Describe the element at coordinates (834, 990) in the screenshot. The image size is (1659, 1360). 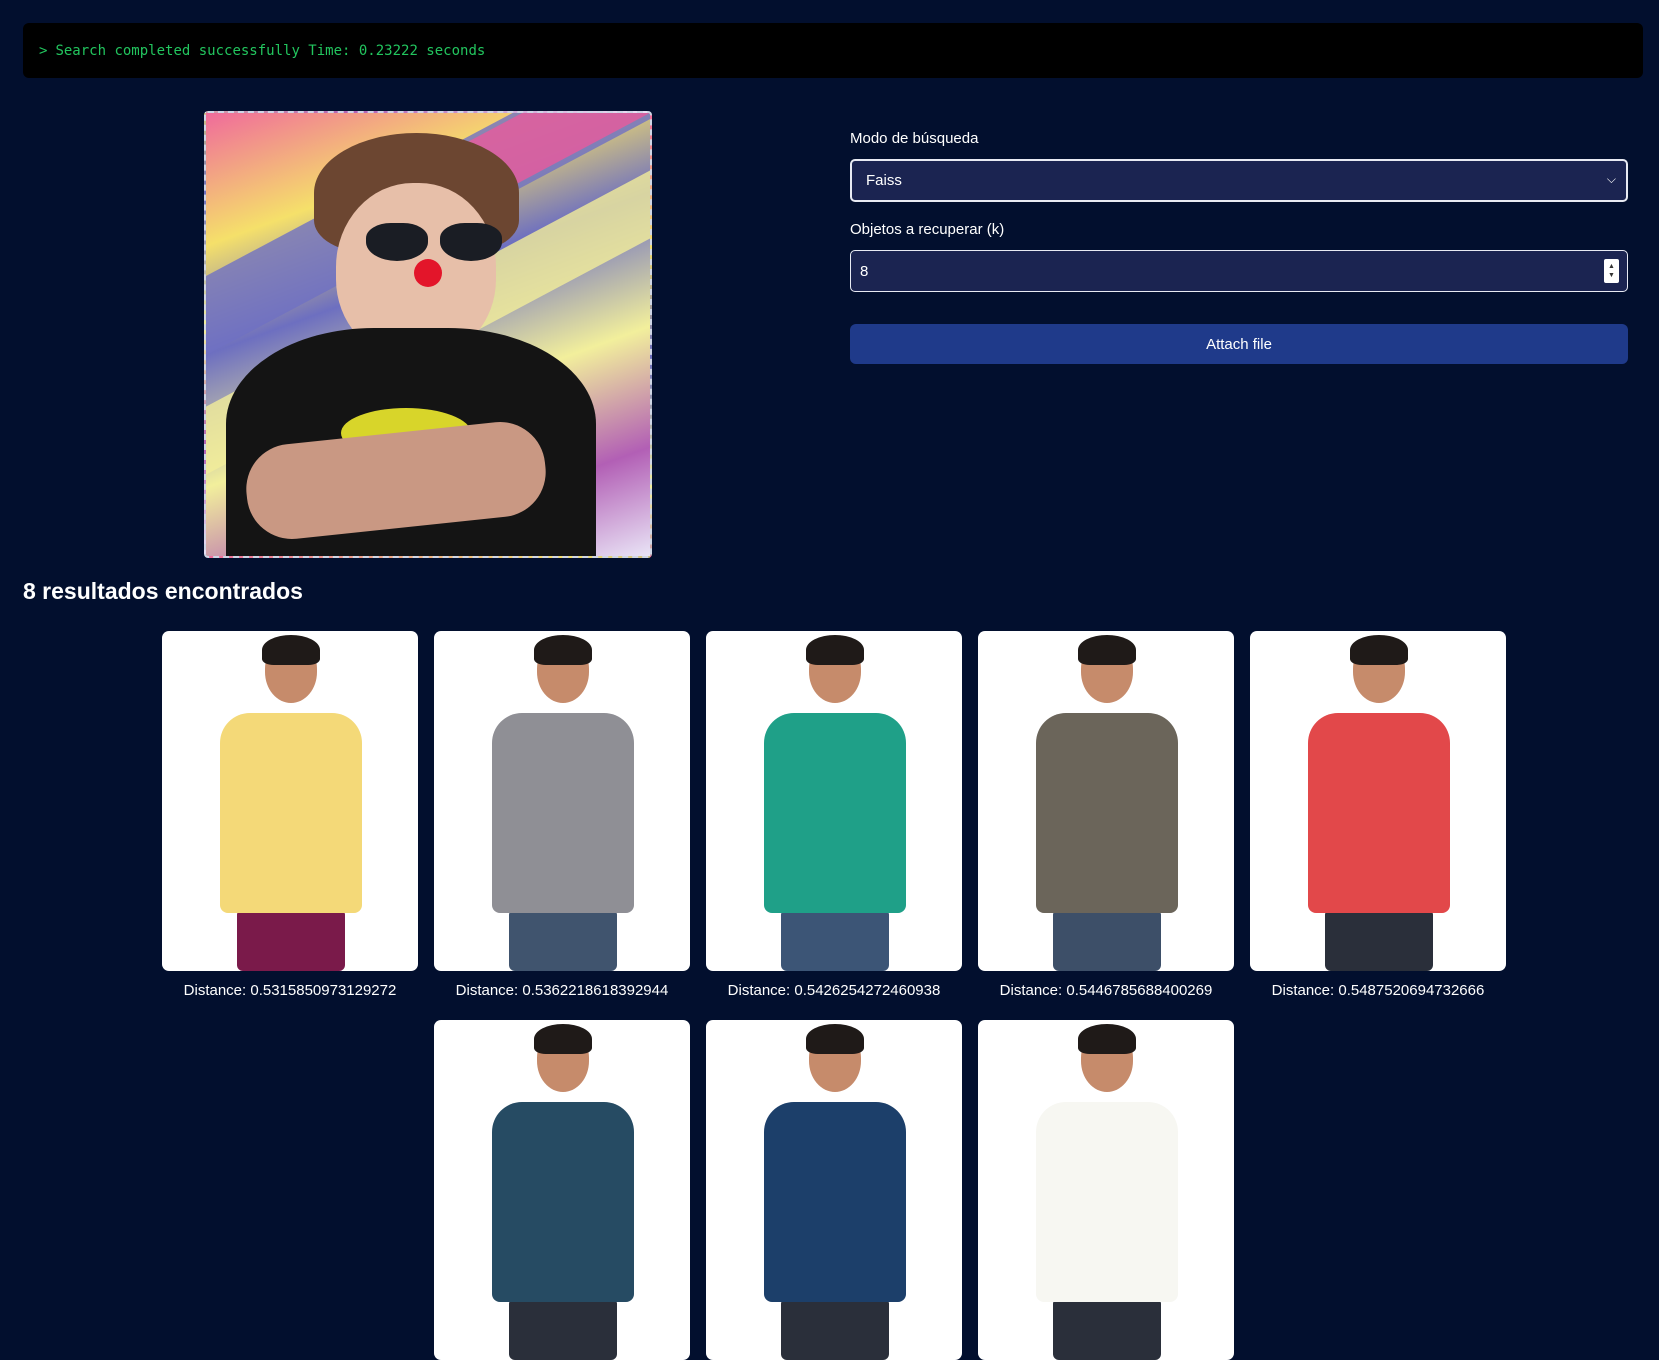
I see `result-distance: Distance: 0.5426254272460938` at that location.